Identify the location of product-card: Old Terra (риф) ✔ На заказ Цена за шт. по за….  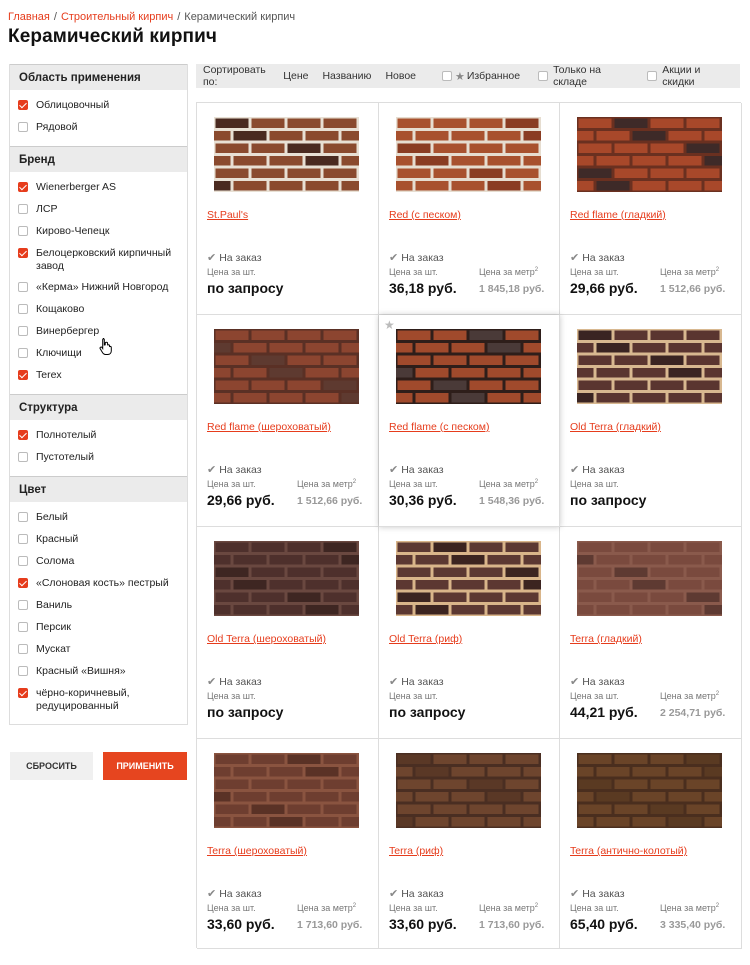
(469, 633).